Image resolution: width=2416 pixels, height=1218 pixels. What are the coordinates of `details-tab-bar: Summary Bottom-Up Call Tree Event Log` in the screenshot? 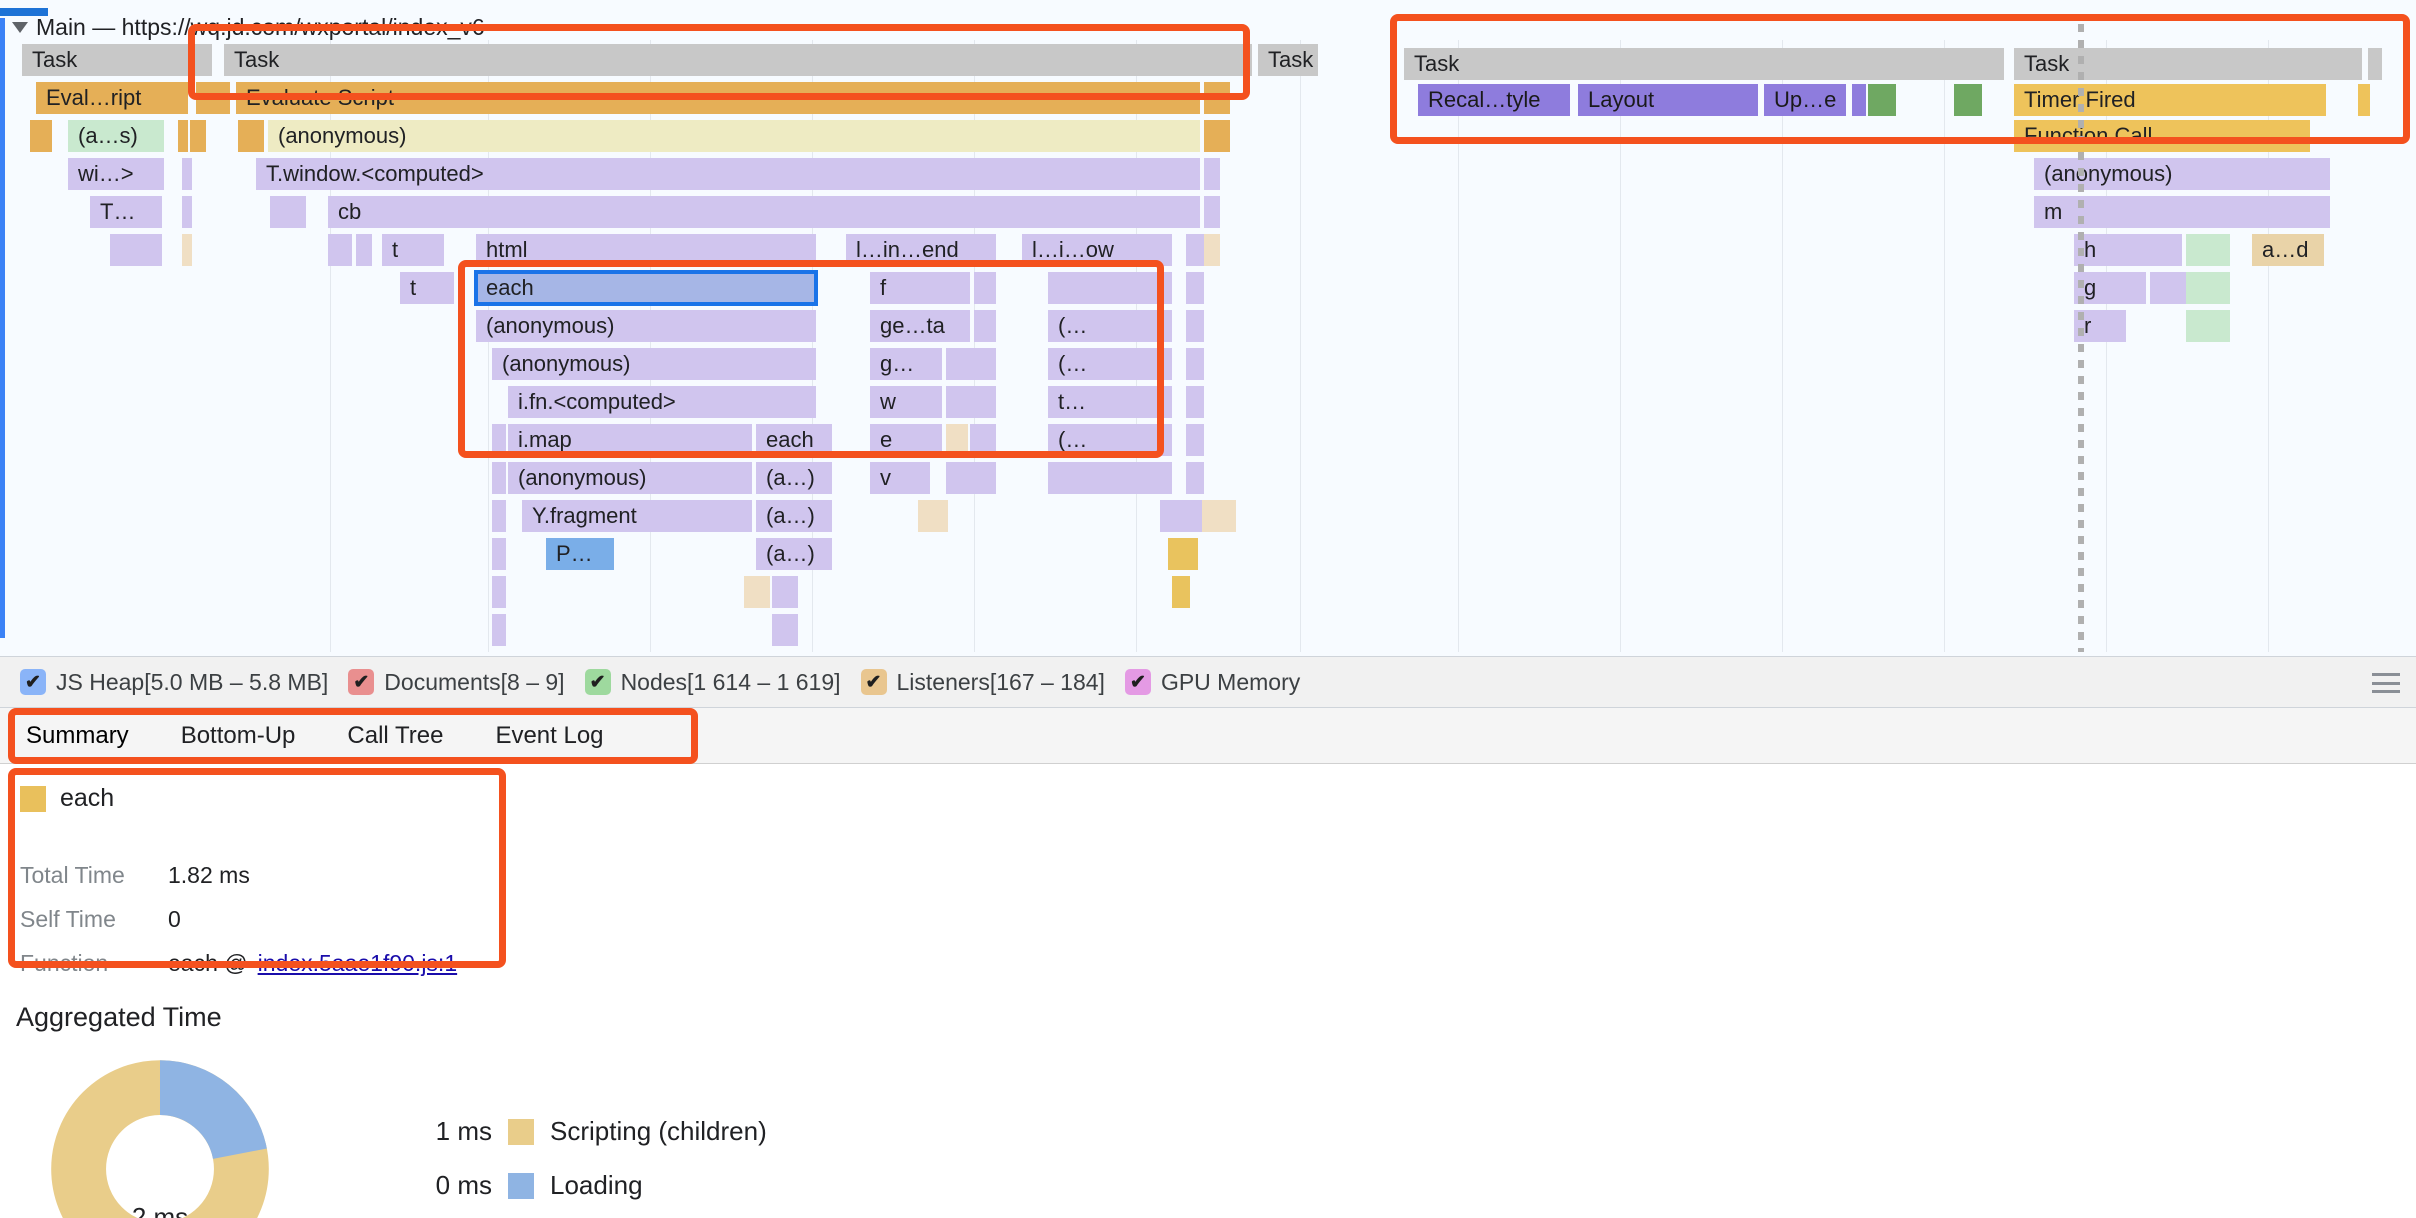 It's located at (1208, 736).